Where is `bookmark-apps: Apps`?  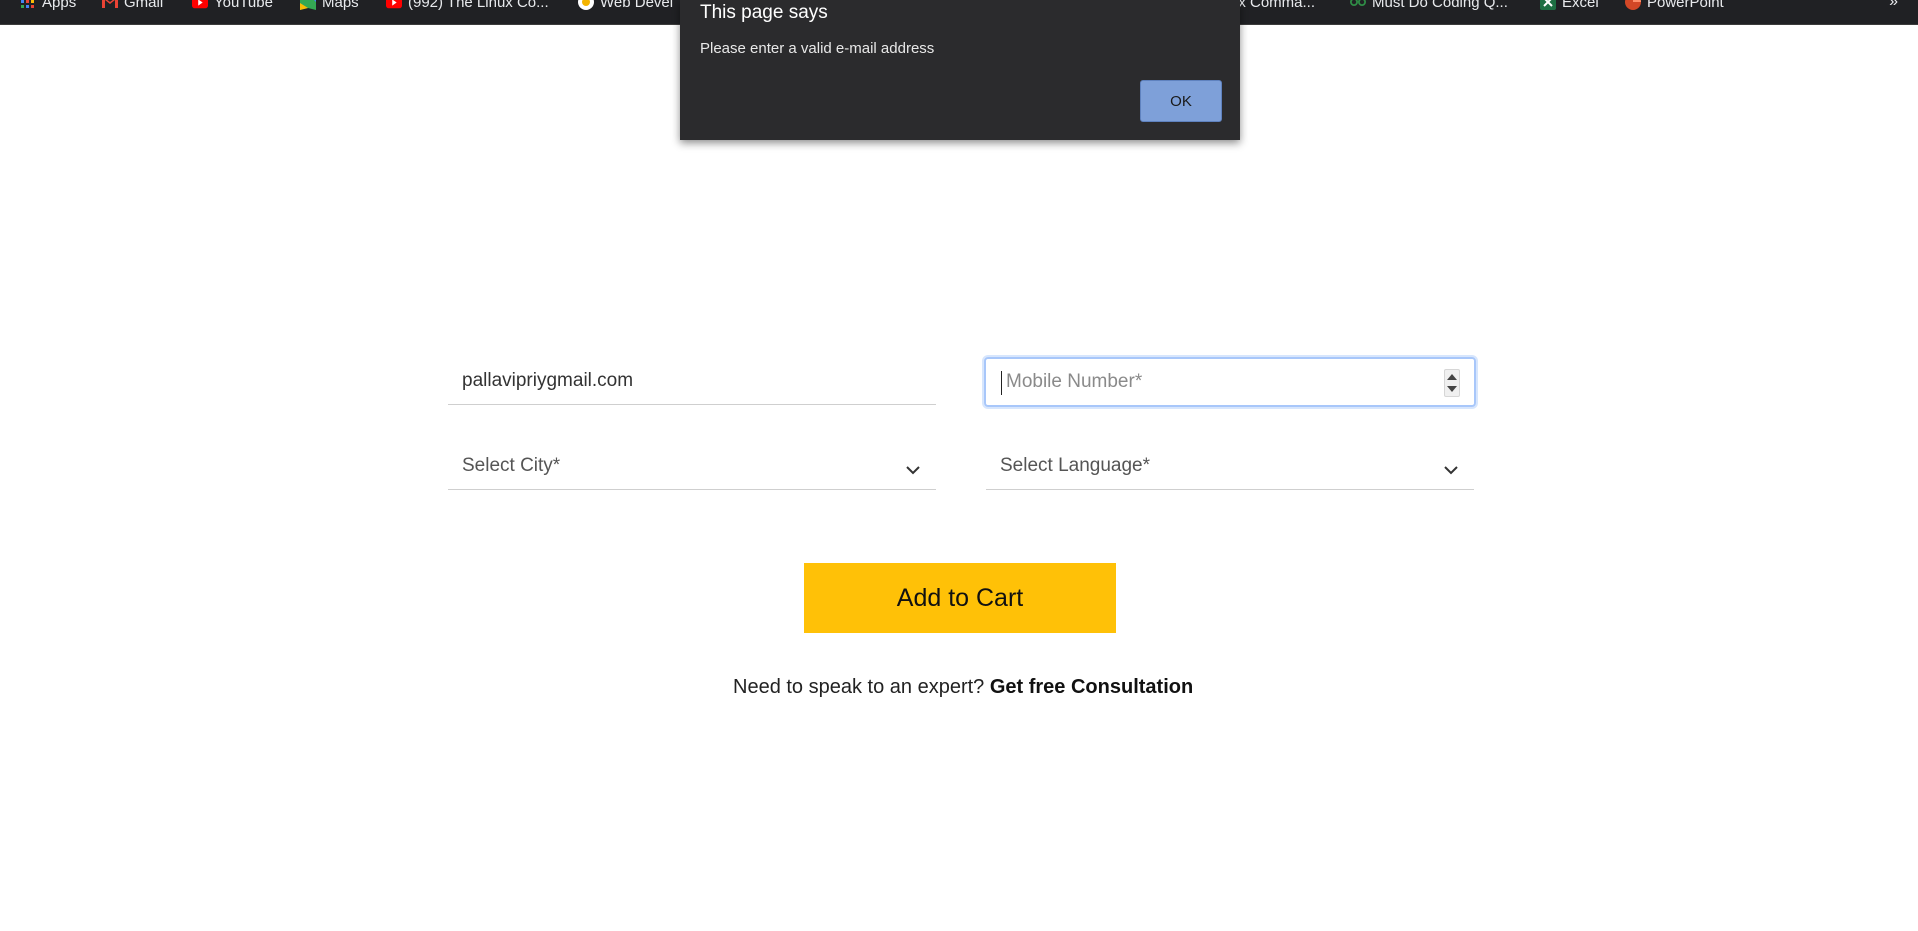
bookmark-apps: Apps is located at coordinates (48, 5).